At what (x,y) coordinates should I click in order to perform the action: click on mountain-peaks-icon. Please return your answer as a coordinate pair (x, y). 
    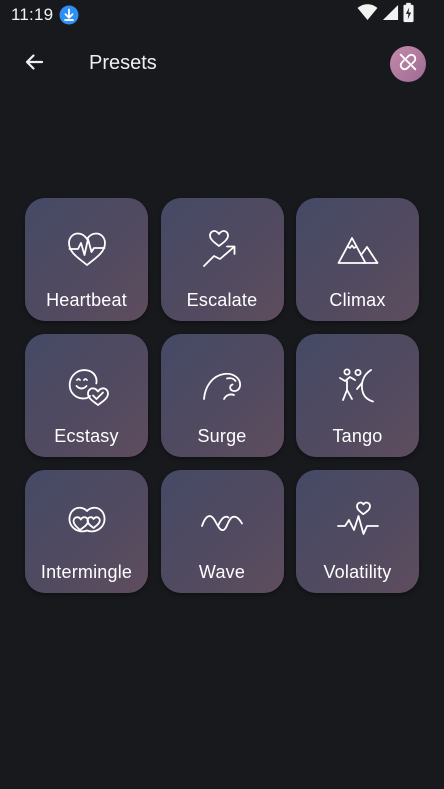
    Looking at the image, I should click on (358, 250).